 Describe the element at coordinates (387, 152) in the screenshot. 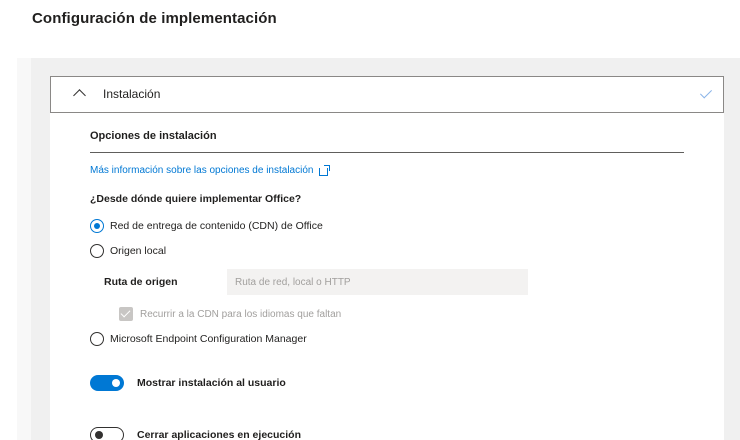

I see `subsection-divider` at that location.